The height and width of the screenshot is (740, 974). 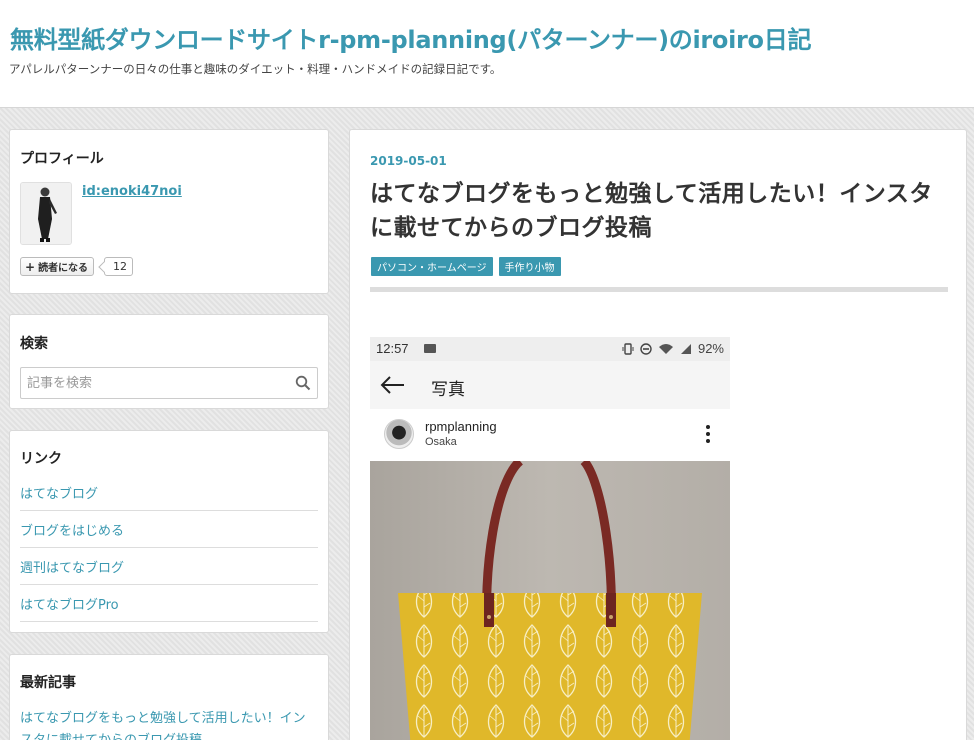 I want to click on search-input, so click(x=156, y=383).